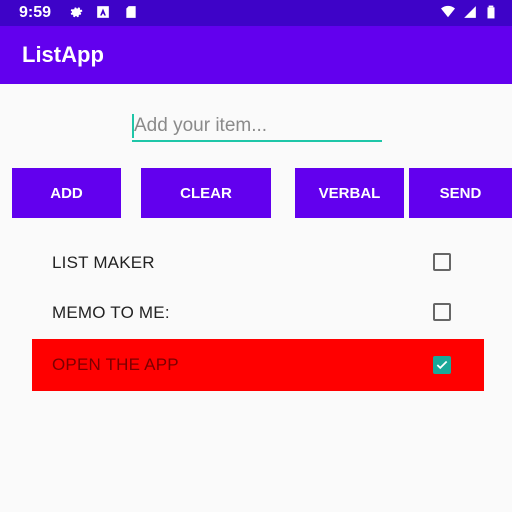 The width and height of the screenshot is (512, 512). I want to click on clear-button: CLEAR, so click(206, 193).